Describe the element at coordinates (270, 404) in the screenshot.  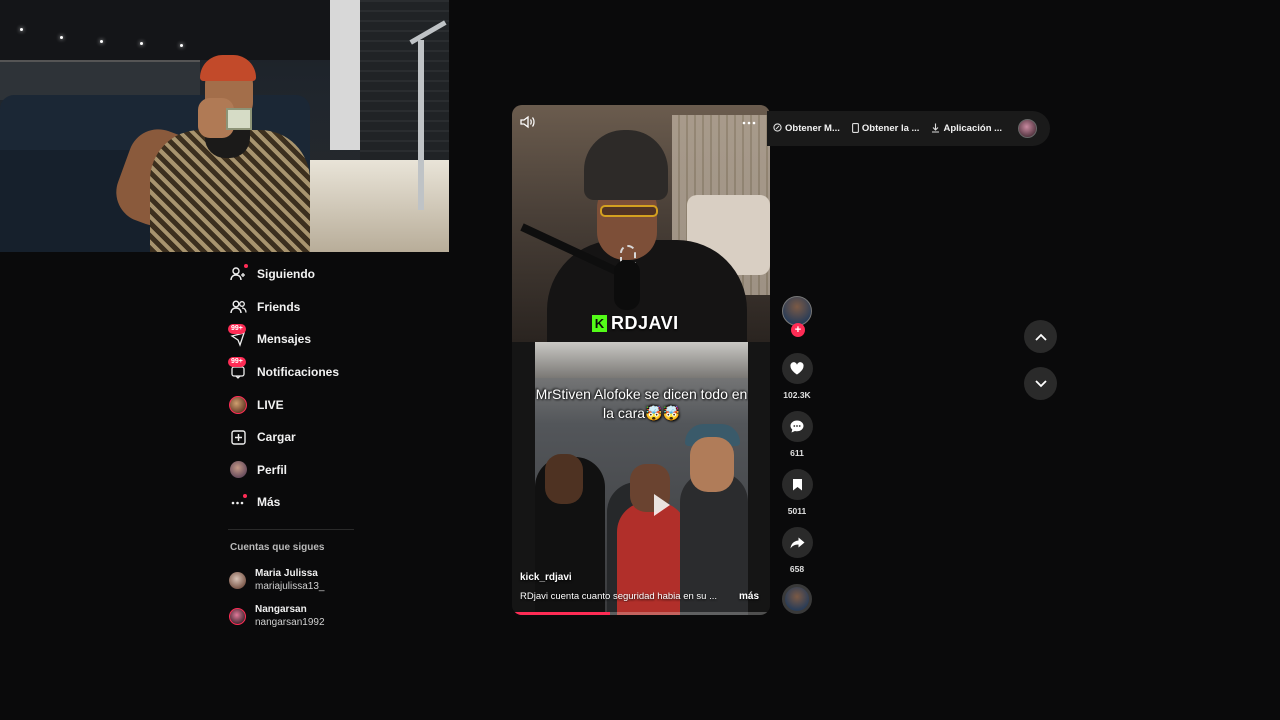
I see `sidebar-item-label: LIVE` at that location.